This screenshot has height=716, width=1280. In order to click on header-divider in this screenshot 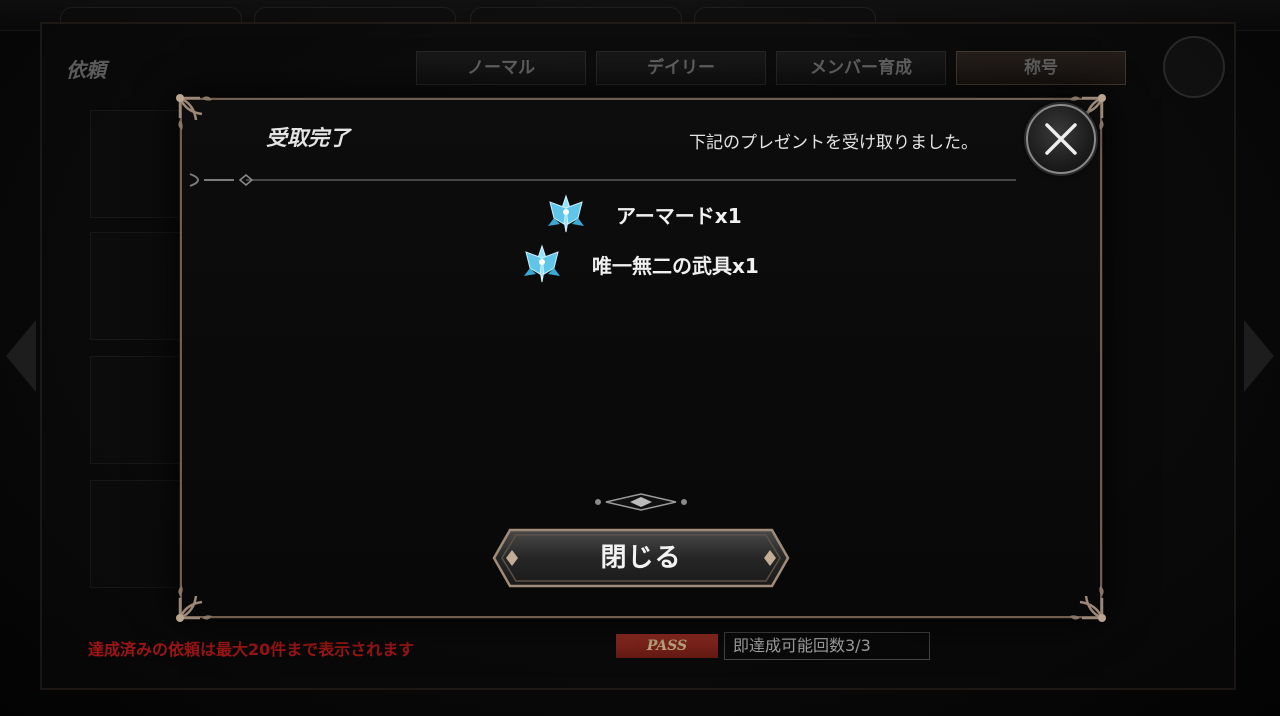, I will do `click(602, 180)`.